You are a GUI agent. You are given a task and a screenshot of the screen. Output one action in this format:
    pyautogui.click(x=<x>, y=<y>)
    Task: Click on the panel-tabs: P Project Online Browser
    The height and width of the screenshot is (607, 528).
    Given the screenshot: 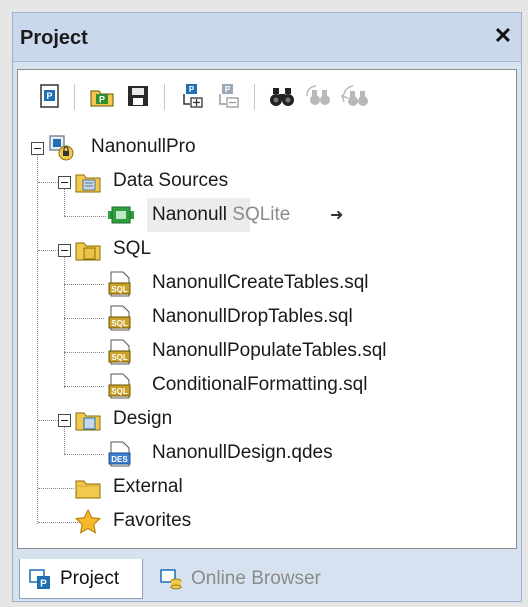 What is the action you would take?
    pyautogui.click(x=267, y=577)
    